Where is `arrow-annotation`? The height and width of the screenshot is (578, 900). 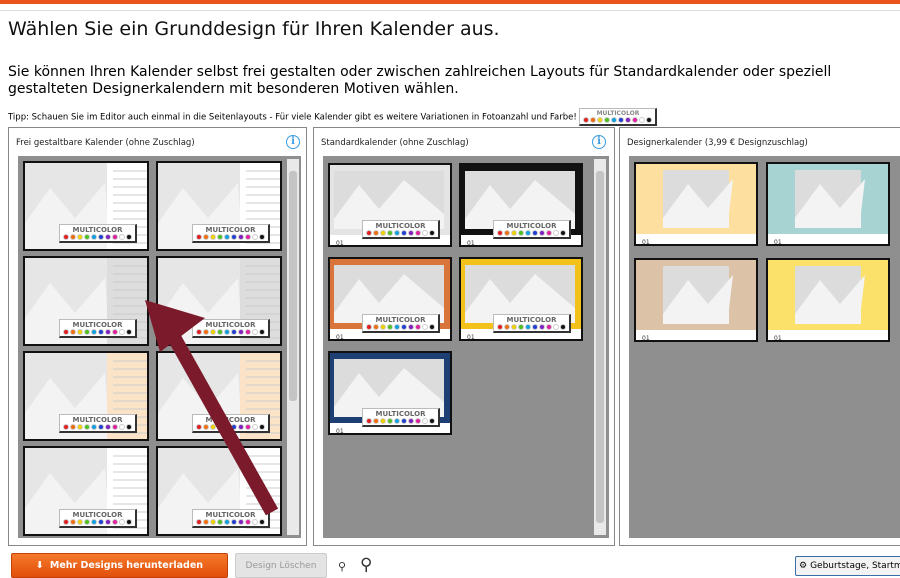
arrow-annotation is located at coordinates (212, 408).